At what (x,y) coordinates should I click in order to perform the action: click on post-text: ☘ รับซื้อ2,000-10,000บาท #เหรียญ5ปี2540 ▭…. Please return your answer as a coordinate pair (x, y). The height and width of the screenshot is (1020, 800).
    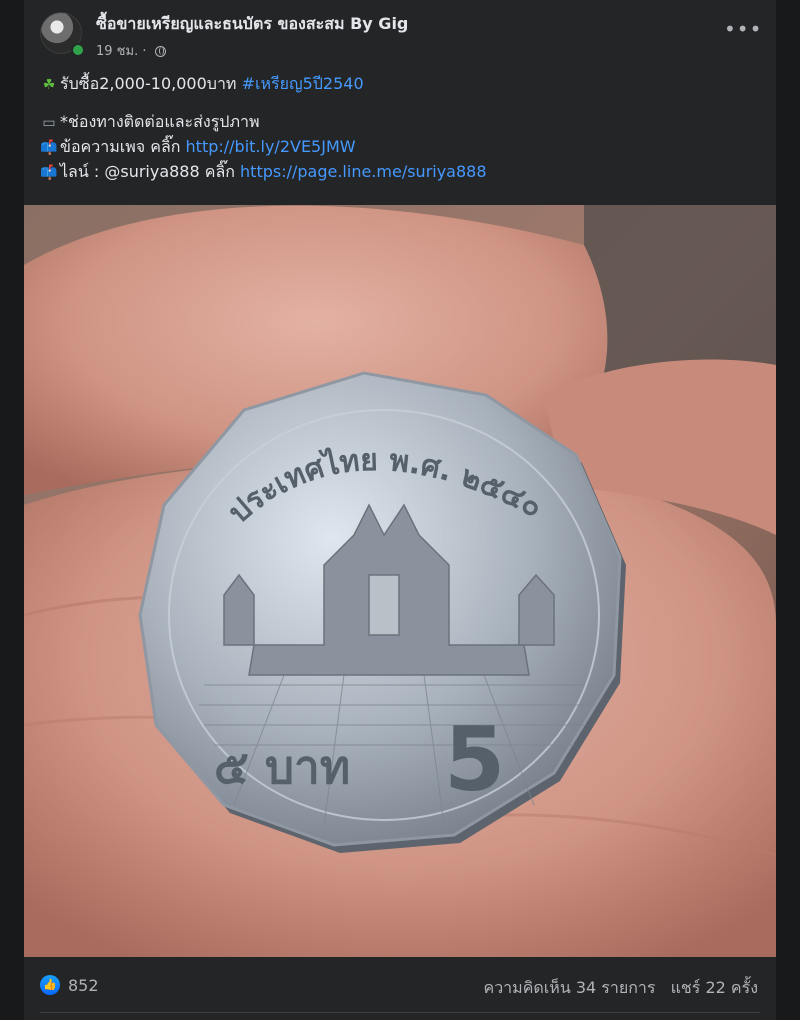
    Looking at the image, I should click on (400, 128).